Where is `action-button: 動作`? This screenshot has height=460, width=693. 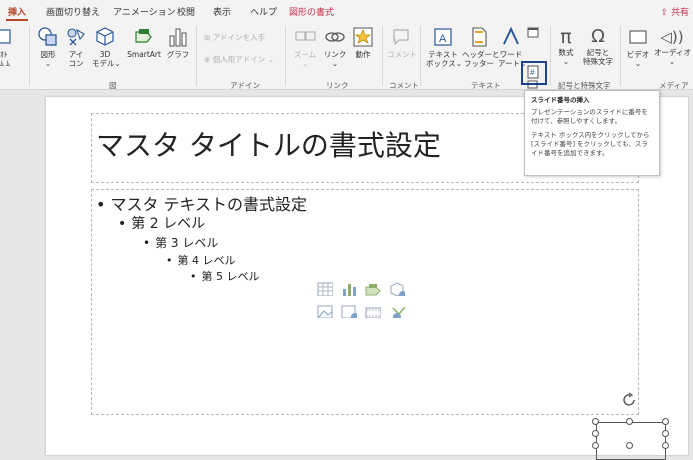
action-button: 動作 is located at coordinates (363, 42).